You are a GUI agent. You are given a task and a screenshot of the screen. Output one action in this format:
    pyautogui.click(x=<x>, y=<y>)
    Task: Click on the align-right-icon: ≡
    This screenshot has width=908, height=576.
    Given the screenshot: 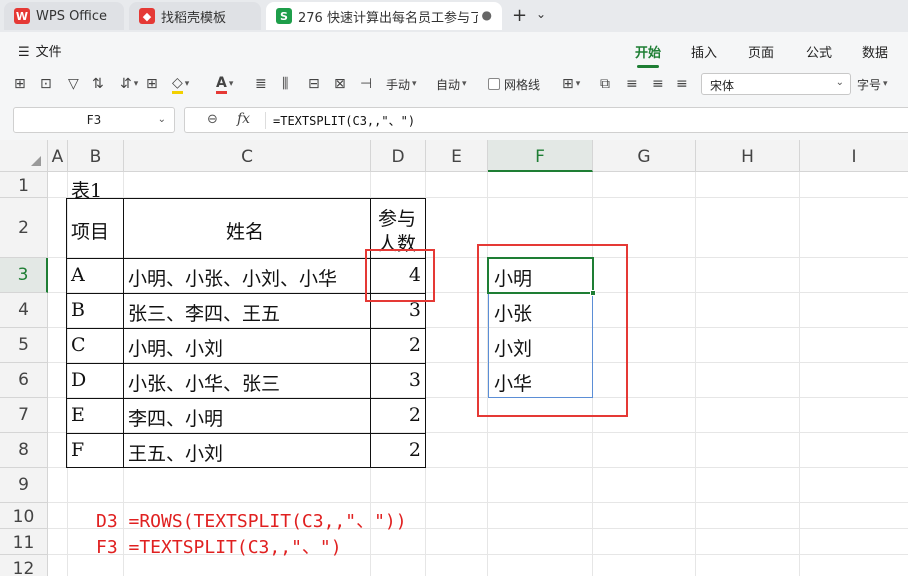 What is the action you would take?
    pyautogui.click(x=682, y=84)
    